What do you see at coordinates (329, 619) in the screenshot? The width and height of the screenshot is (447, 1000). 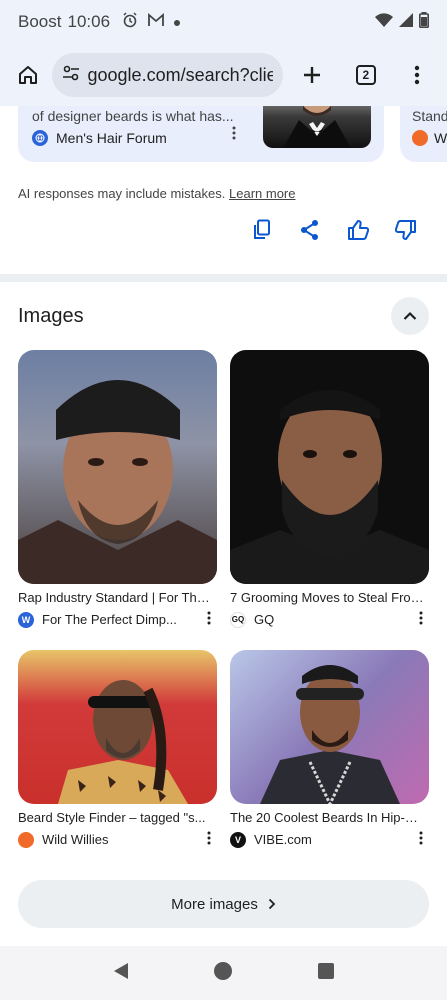 I see `image-source: GQ GQ` at bounding box center [329, 619].